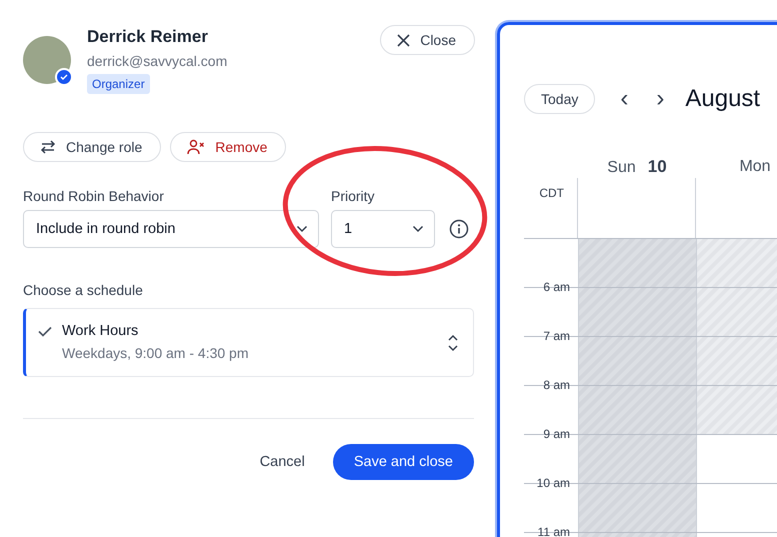  Describe the element at coordinates (228, 147) in the screenshot. I see `remove-button: Remove` at that location.